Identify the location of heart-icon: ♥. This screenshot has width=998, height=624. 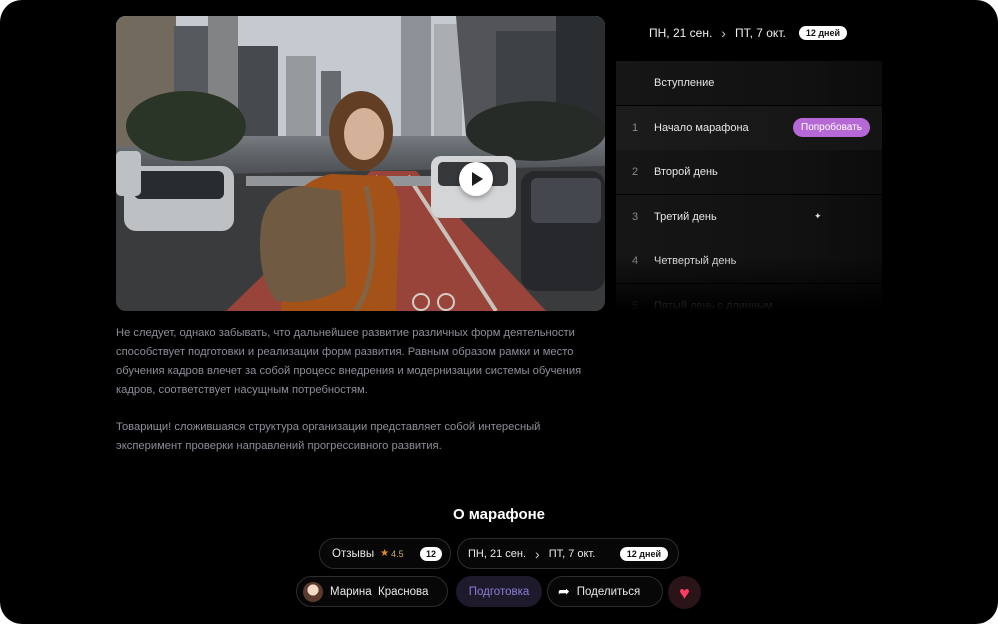
(684, 592).